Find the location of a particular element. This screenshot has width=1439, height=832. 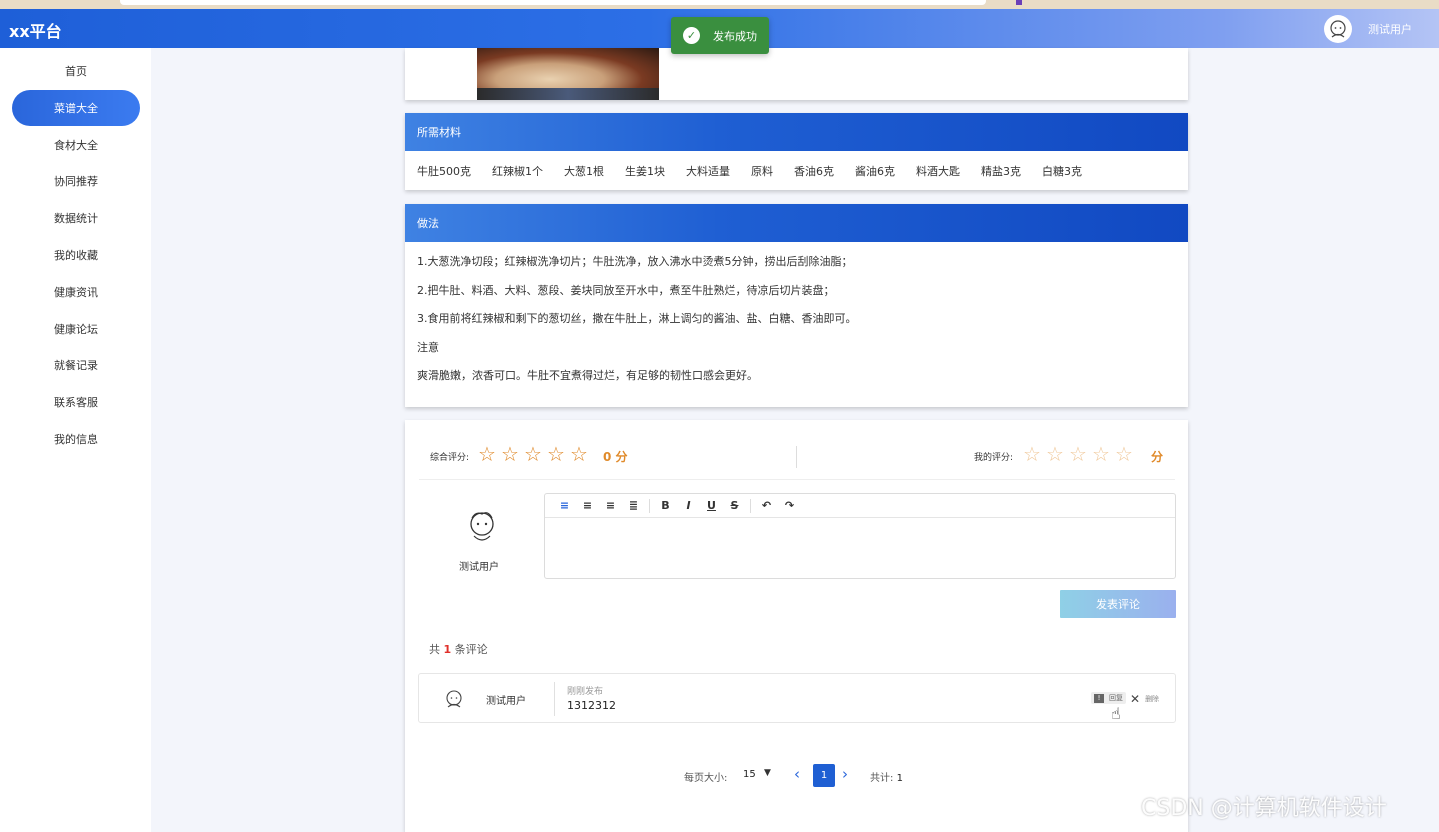

hand-cursor-icon: ☝ is located at coordinates (1116, 713).